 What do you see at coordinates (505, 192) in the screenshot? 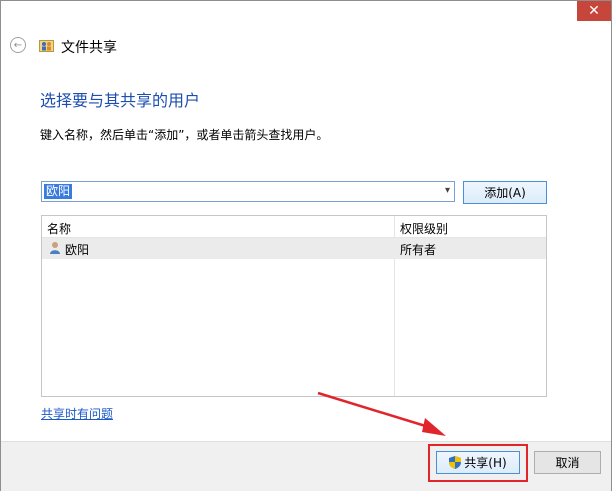
I see `add-button: 添加(A)` at bounding box center [505, 192].